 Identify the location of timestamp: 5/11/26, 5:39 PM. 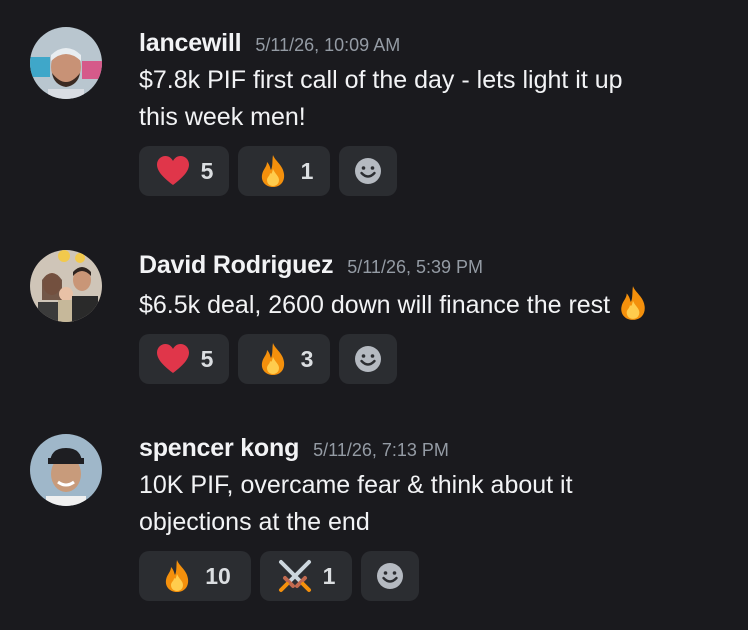
(415, 267).